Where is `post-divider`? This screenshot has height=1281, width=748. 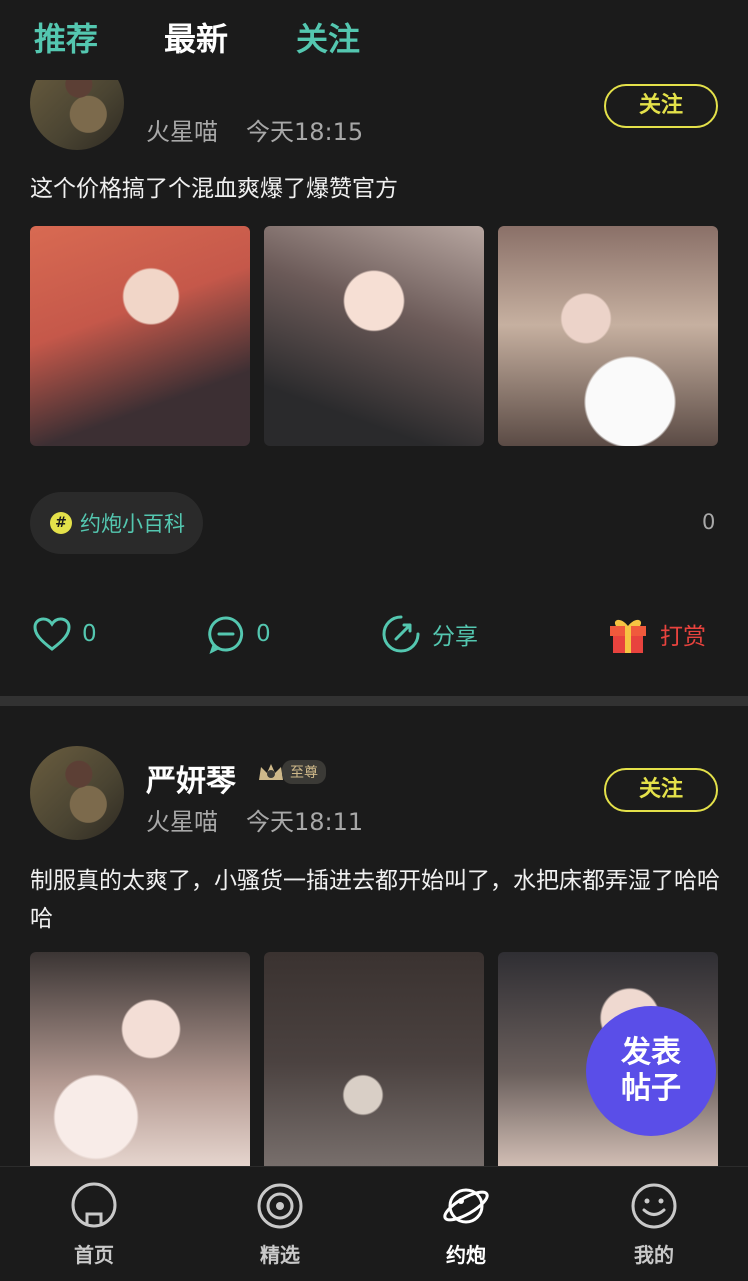 post-divider is located at coordinates (374, 701).